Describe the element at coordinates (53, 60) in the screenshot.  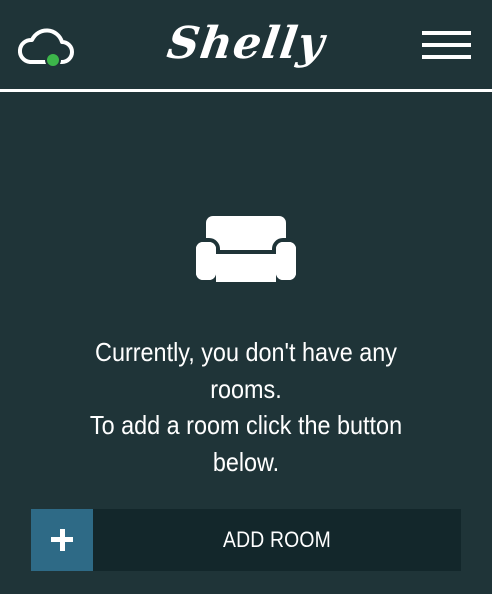
I see `cloud-connected-indicator` at that location.